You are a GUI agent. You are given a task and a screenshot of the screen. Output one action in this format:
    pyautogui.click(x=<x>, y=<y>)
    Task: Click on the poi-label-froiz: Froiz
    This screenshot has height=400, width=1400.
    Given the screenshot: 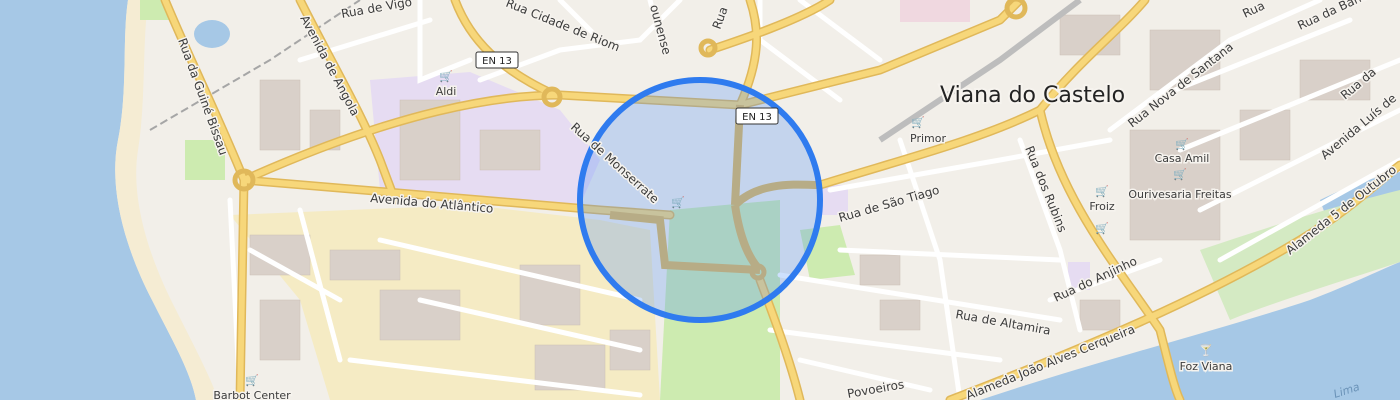 What is the action you would take?
    pyautogui.click(x=1102, y=206)
    